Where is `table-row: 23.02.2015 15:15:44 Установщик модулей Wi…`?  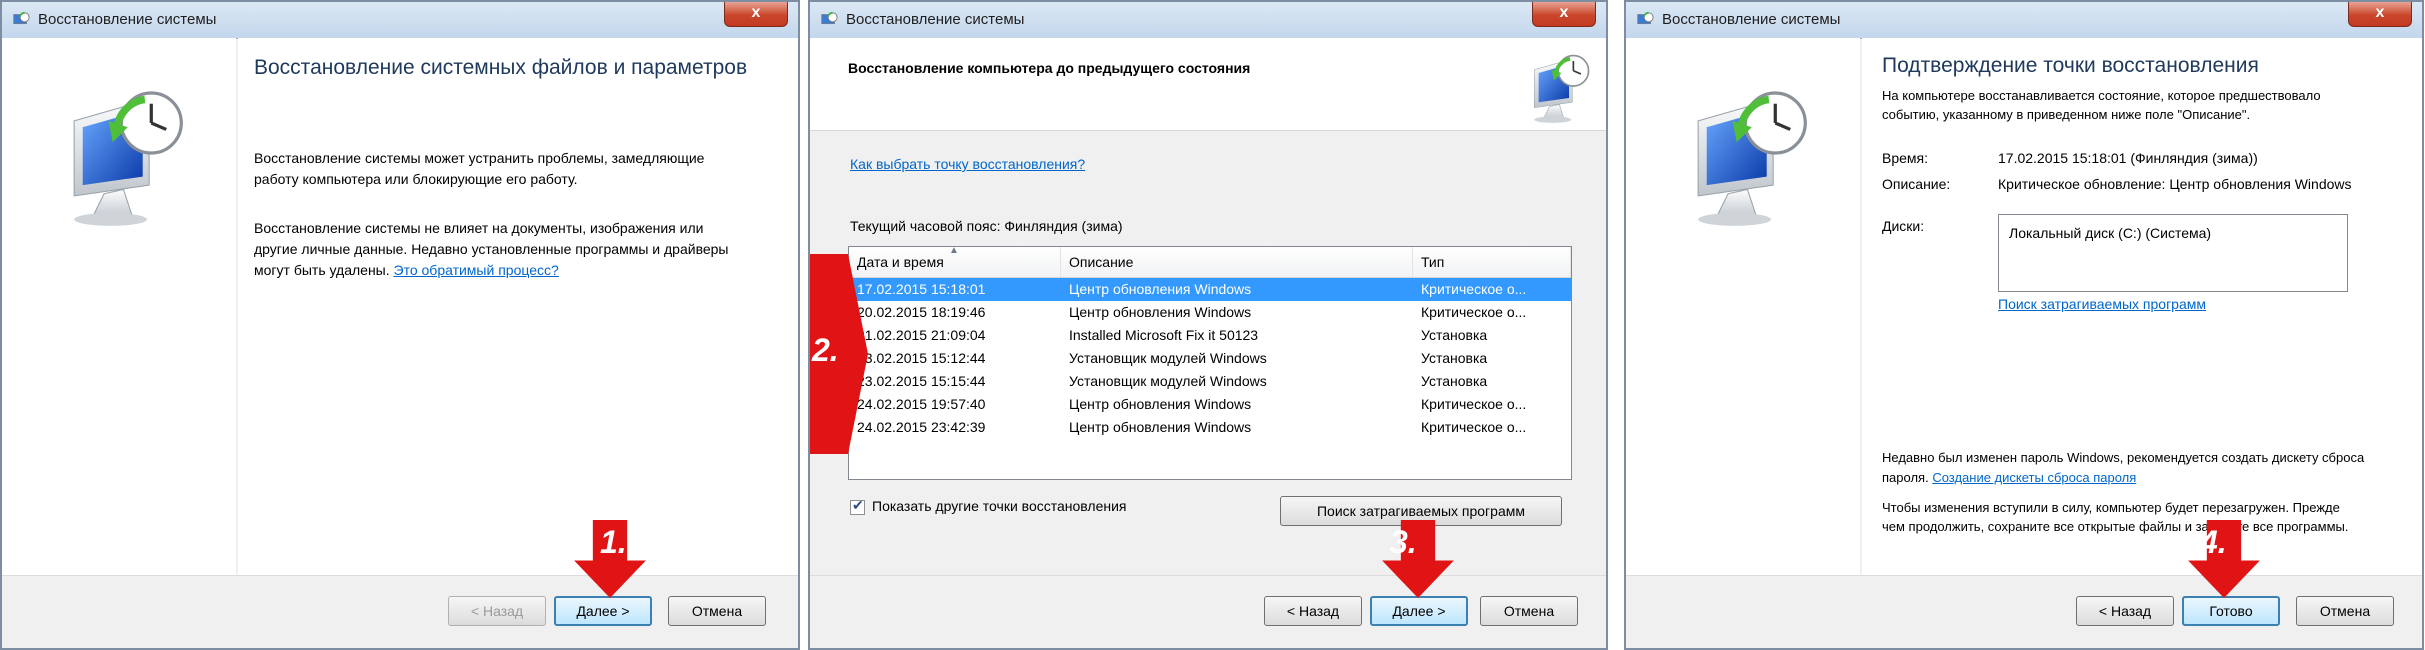
table-row: 23.02.2015 15:15:44 Установщик модулей Wi… is located at coordinates (1210, 381).